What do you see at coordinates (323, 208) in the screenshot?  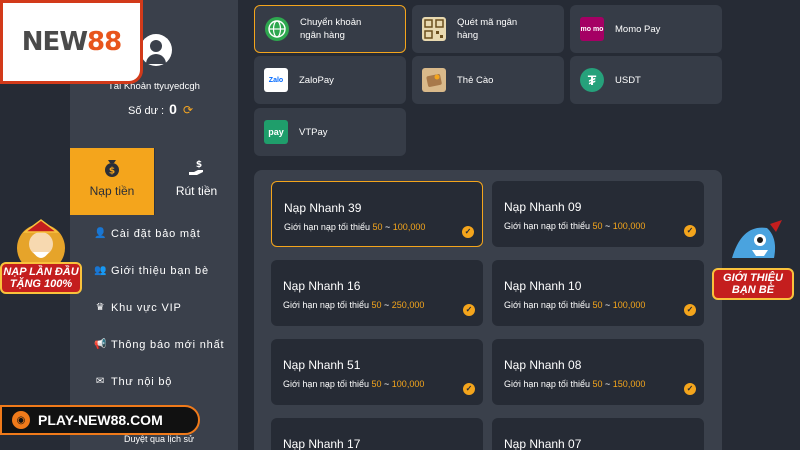 I see `quick-deposit-name: Nạp Nhanh 39` at bounding box center [323, 208].